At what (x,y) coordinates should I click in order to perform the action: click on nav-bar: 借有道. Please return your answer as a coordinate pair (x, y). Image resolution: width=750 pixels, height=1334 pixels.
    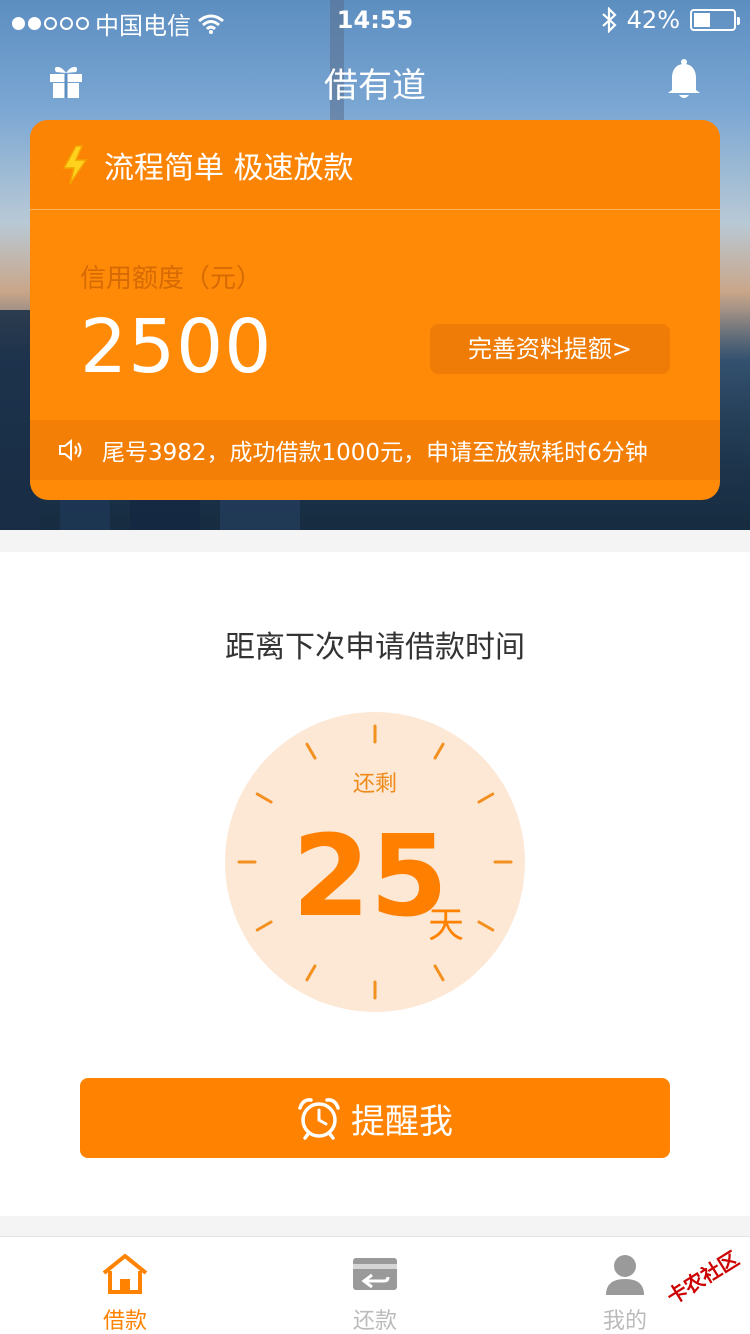
    Looking at the image, I should click on (375, 79).